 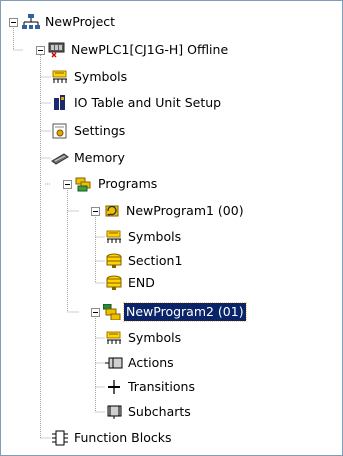 I want to click on tree-item-memory: Memory, so click(x=89, y=158).